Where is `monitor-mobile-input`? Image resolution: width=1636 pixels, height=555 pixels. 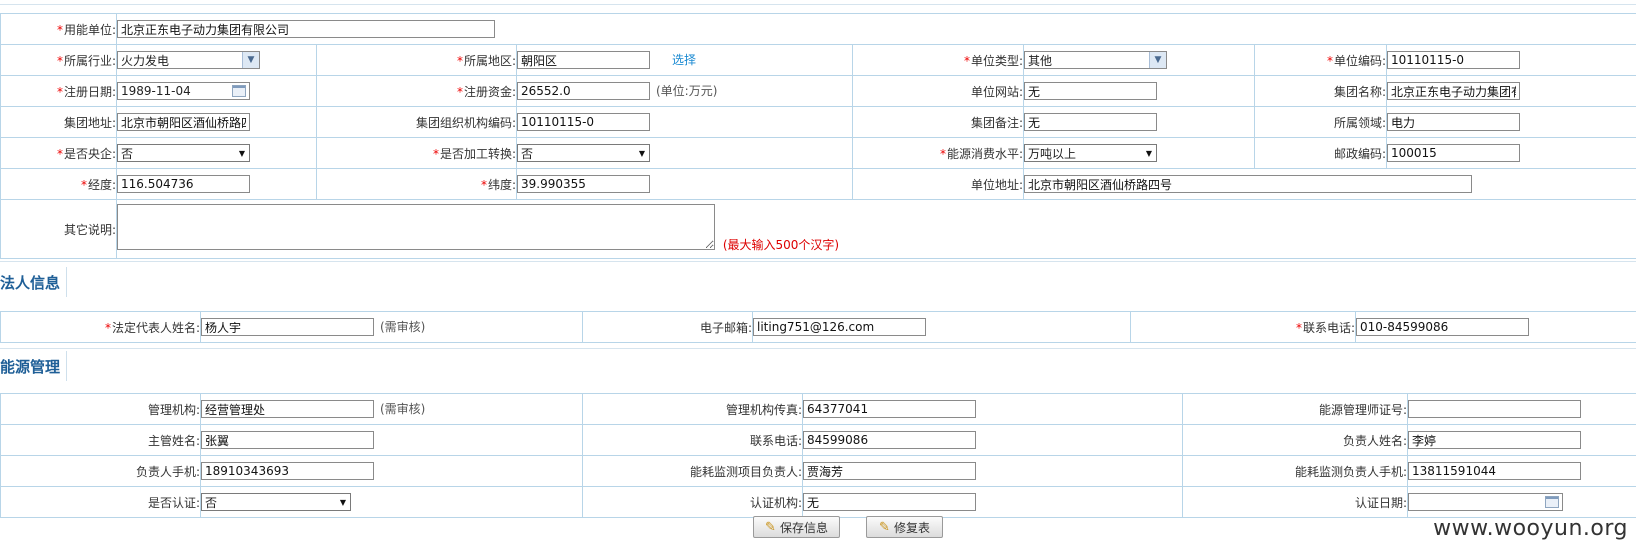 monitor-mobile-input is located at coordinates (1494, 471).